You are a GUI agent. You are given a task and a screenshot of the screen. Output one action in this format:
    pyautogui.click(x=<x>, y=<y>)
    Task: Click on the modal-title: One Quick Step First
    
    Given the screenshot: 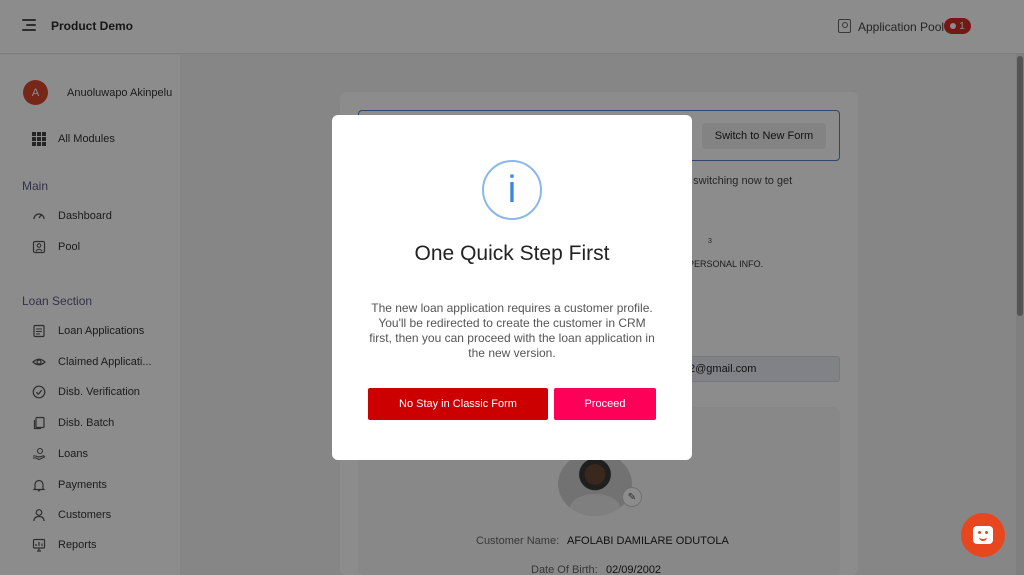 What is the action you would take?
    pyautogui.click(x=512, y=253)
    